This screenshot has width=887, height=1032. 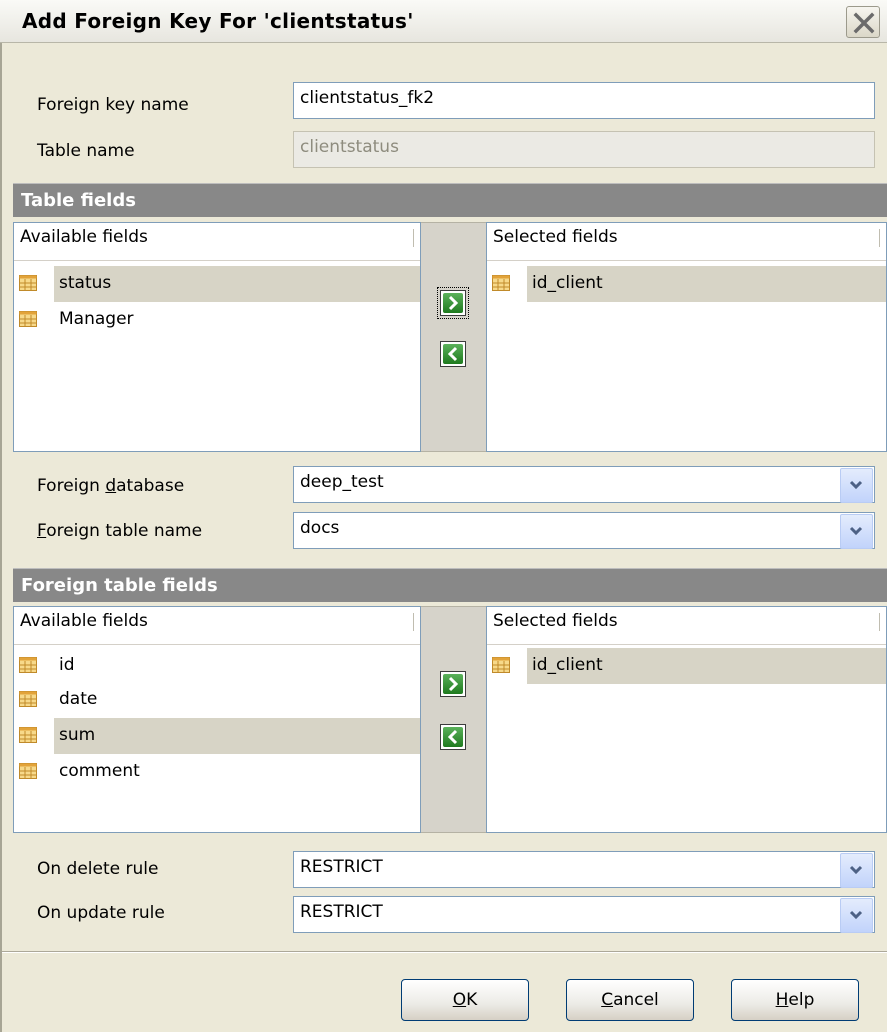 I want to click on section-table-fields: Table fields, so click(x=450, y=200).